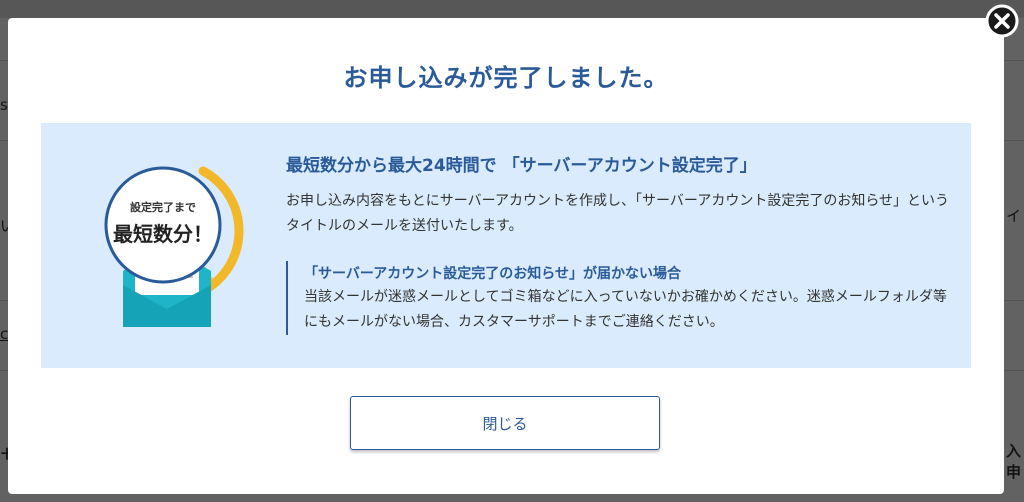  What do you see at coordinates (493, 274) in the screenshot?
I see `notice-title: 「サーバーアカウント設定完了のお知らせ」が届かない場合` at bounding box center [493, 274].